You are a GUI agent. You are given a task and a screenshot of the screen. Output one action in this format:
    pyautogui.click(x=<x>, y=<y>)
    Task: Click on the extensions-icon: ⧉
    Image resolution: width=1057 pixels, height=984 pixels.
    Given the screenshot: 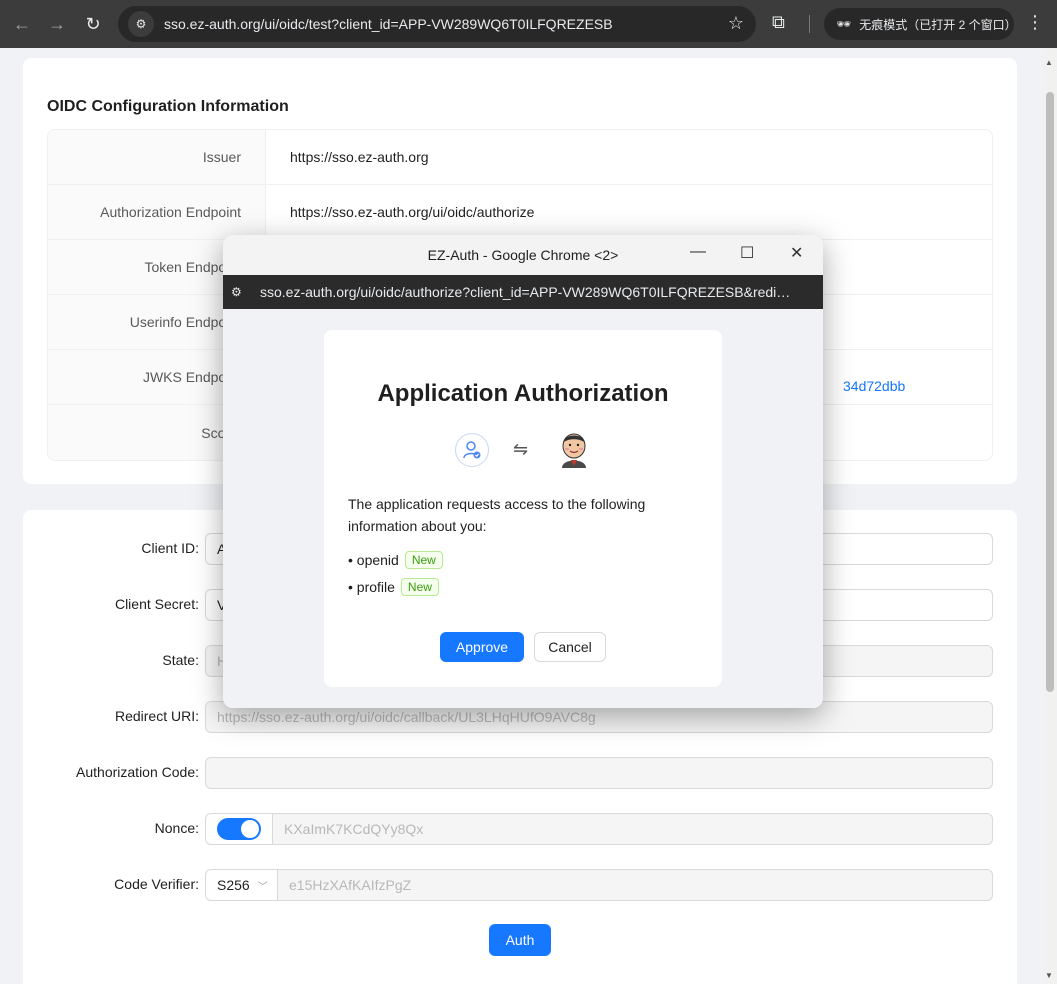 What is the action you would take?
    pyautogui.click(x=778, y=22)
    